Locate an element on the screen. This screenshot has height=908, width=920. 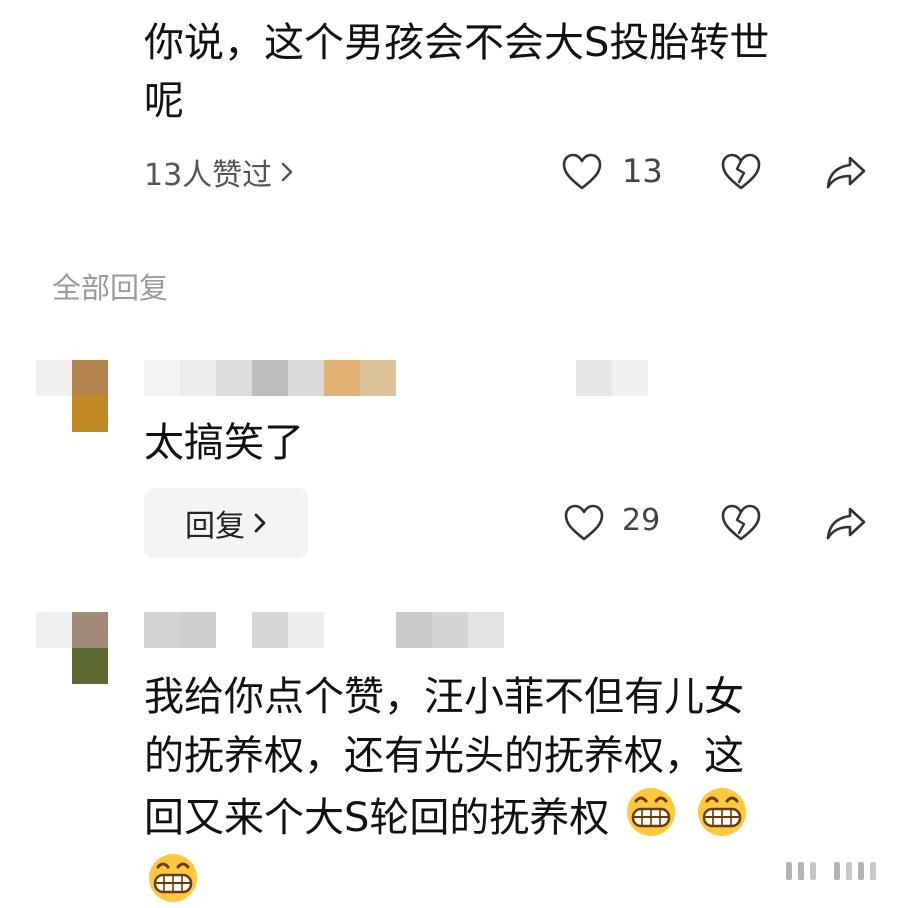
reply-button-label: 回复 is located at coordinates (215, 526).